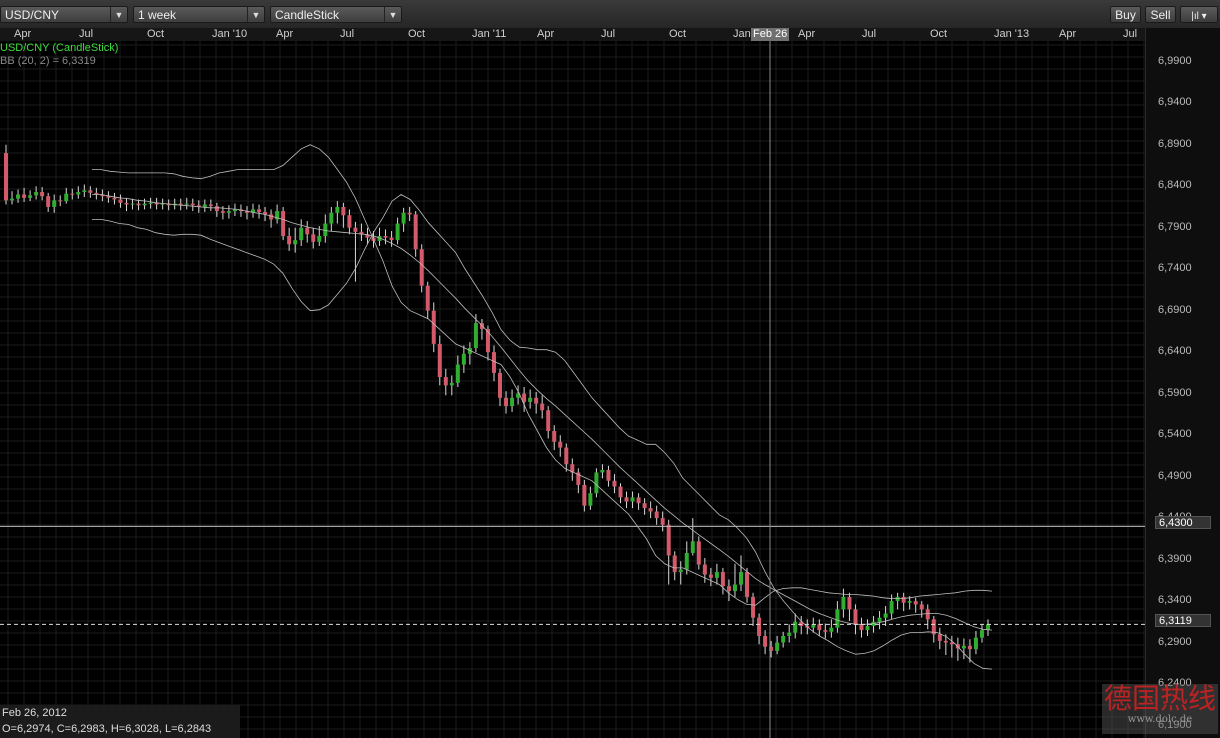  I want to click on chevron-down-icon: ▼, so click(118, 14).